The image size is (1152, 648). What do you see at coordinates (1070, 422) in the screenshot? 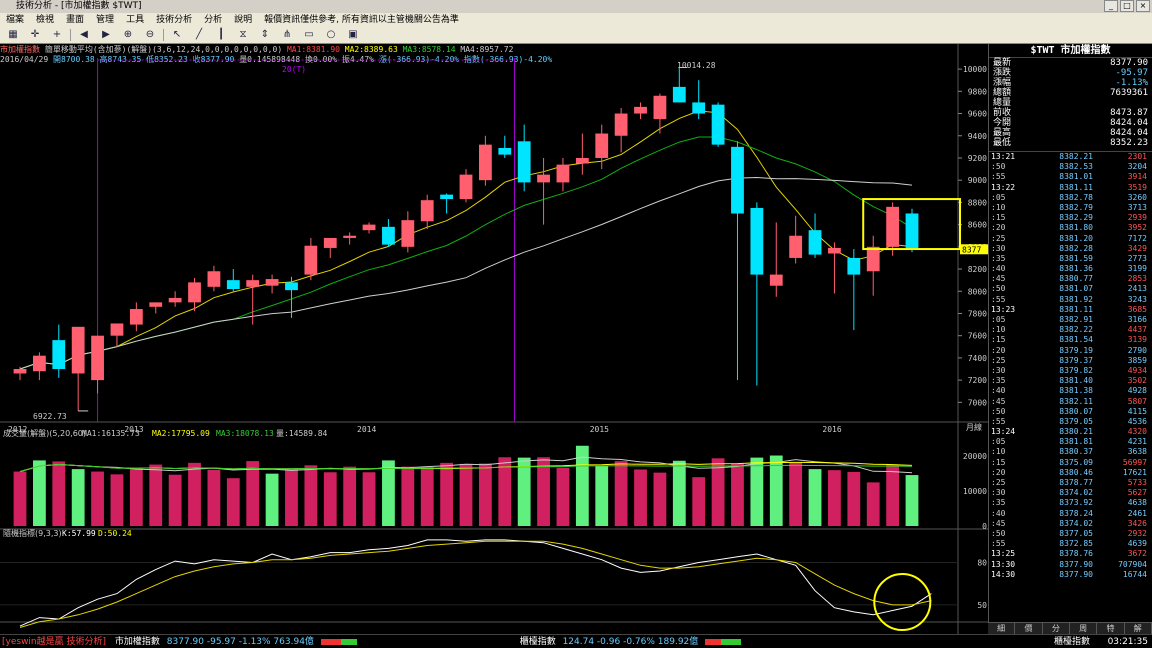
I see `tick-row: :55 8379.05 4536` at bounding box center [1070, 422].